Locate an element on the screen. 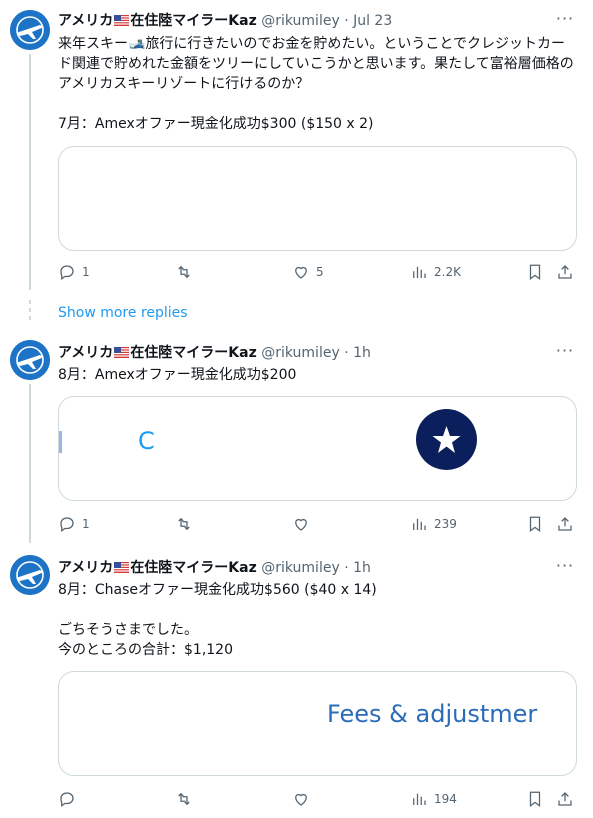 Image resolution: width=593 pixels, height=818 pixels. tweet-actions: 194 is located at coordinates (318, 799).